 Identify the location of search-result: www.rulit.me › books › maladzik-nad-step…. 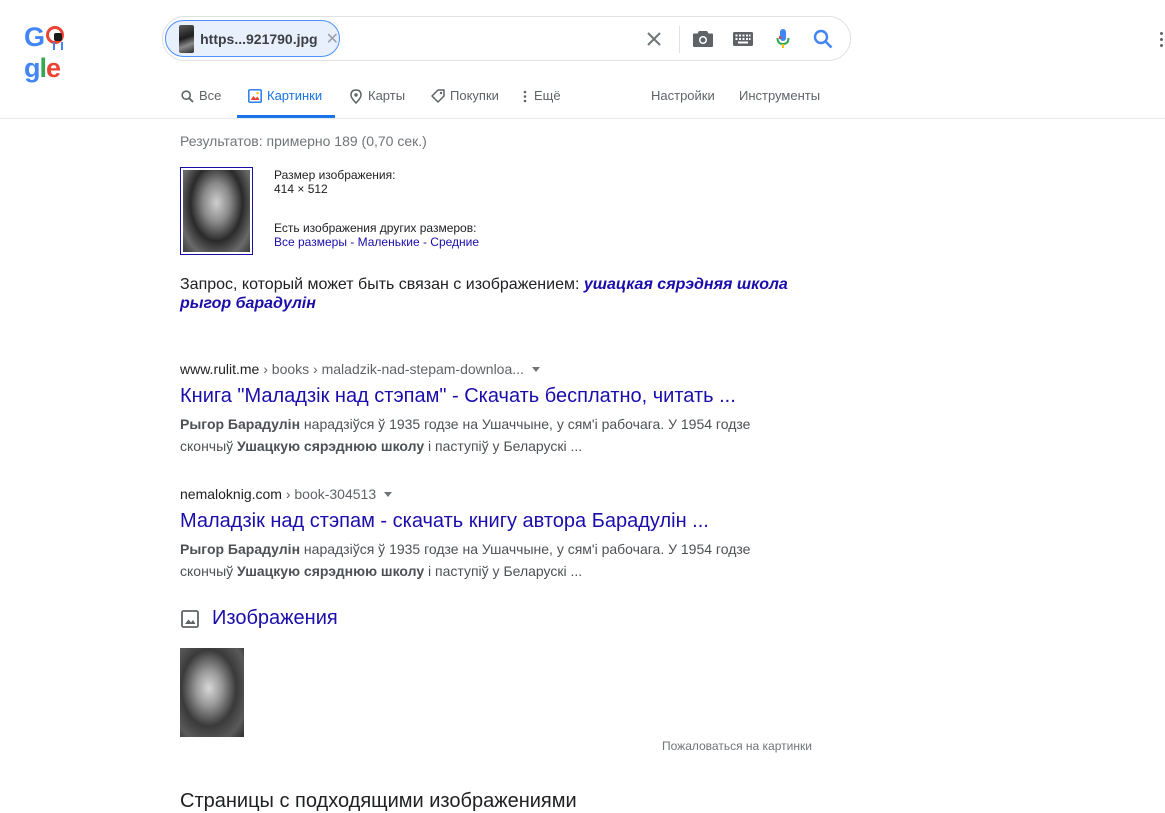
(480, 409).